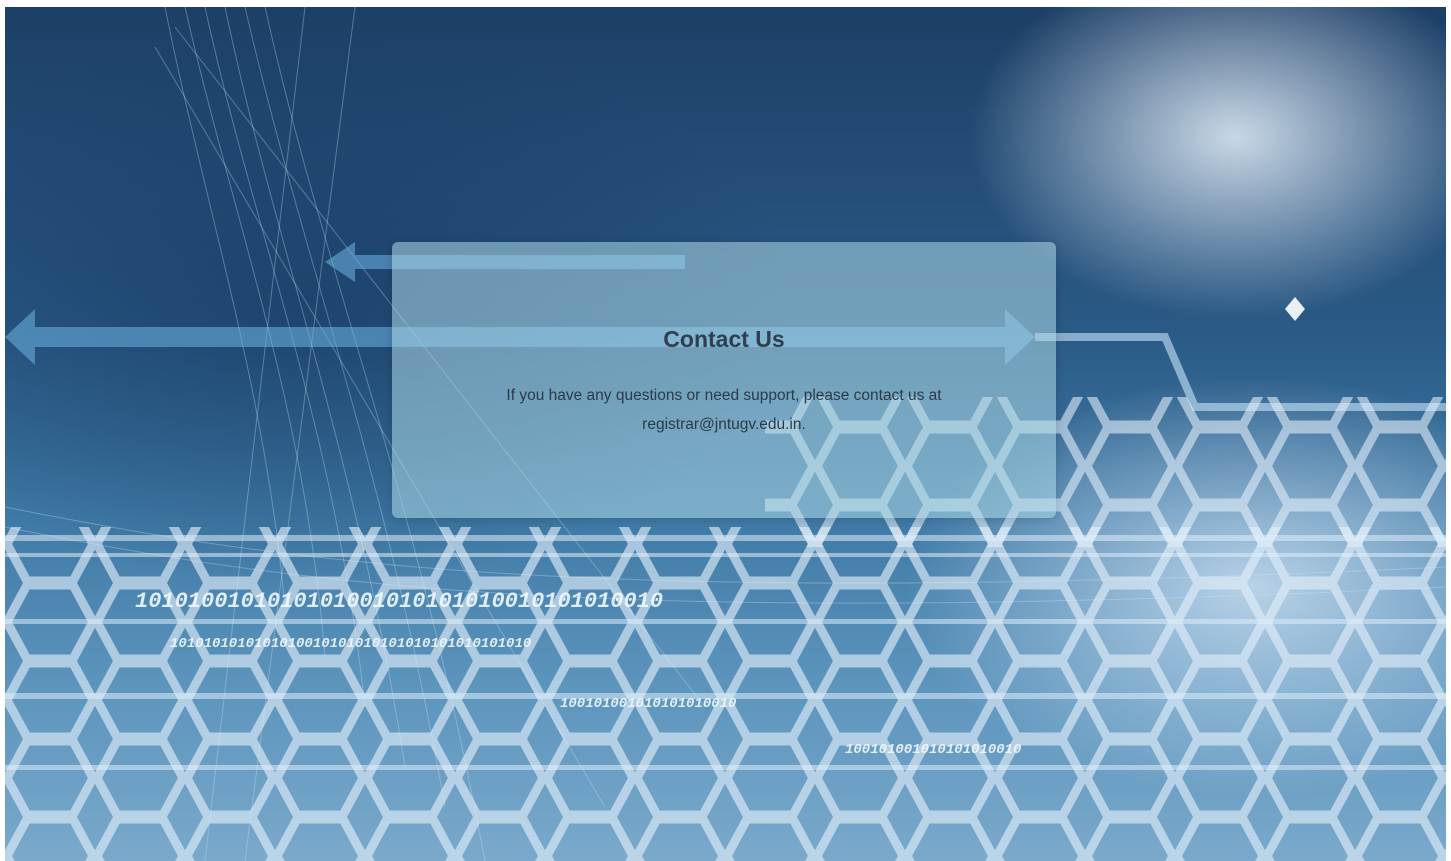 This screenshot has width=1451, height=861. I want to click on contact-message-suffix: ., so click(803, 424).